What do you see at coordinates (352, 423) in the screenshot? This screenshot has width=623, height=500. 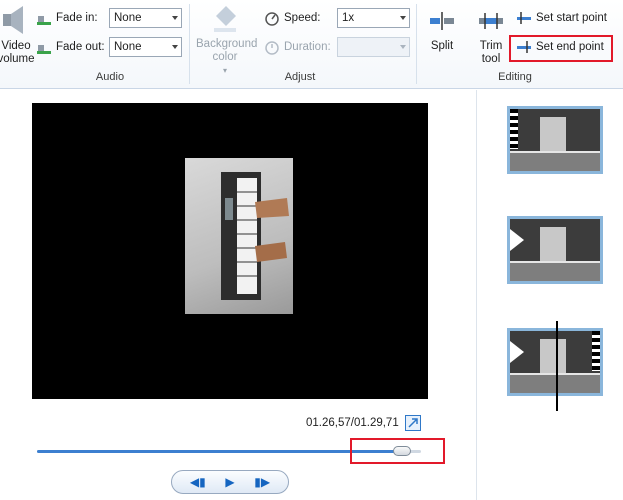 I see `time-readout: 01.26,57/01.29,71` at bounding box center [352, 423].